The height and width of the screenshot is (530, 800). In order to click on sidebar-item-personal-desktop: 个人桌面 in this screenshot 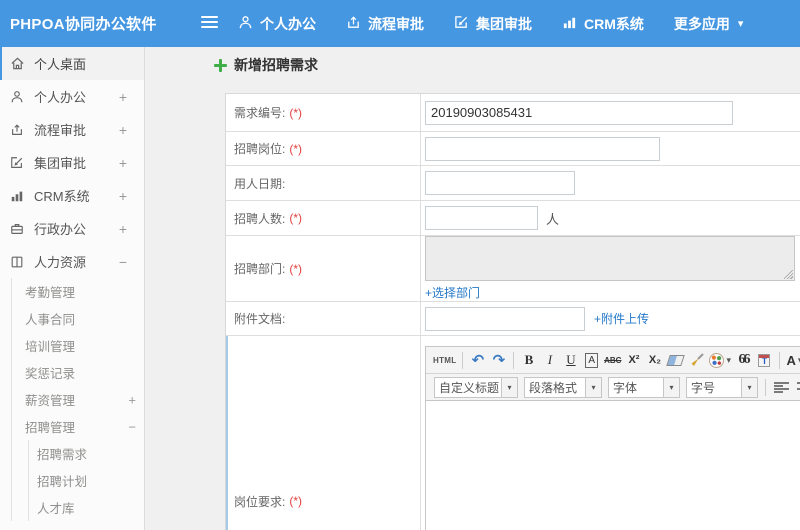, I will do `click(72, 63)`.